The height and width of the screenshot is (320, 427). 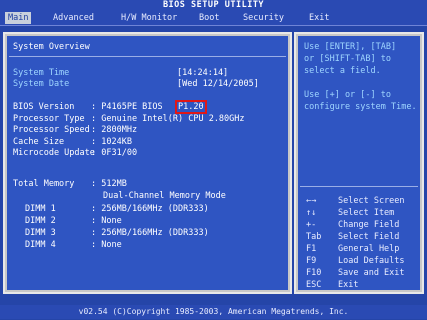 I want to click on key-esc: ESC, so click(x=314, y=285).